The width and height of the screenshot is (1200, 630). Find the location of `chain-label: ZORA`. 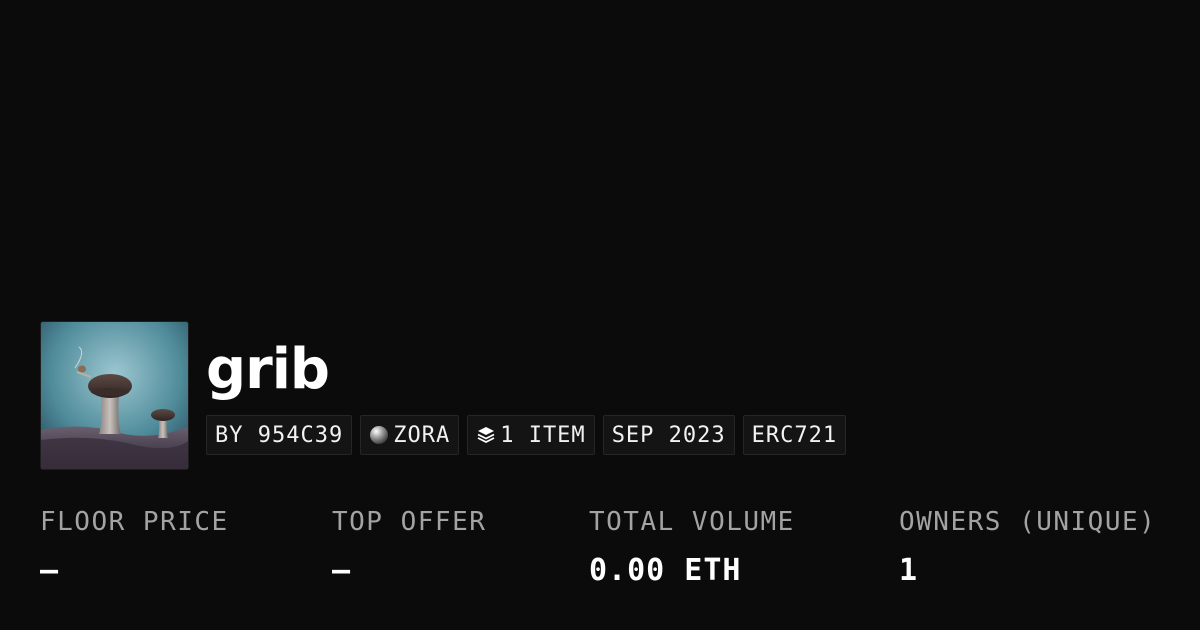

chain-label: ZORA is located at coordinates (422, 435).